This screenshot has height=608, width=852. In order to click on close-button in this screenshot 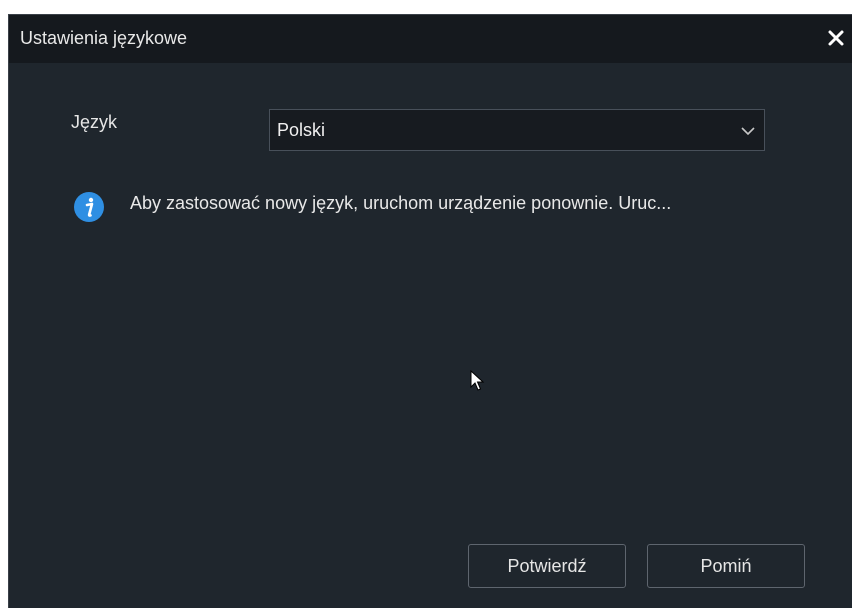, I will do `click(836, 38)`.